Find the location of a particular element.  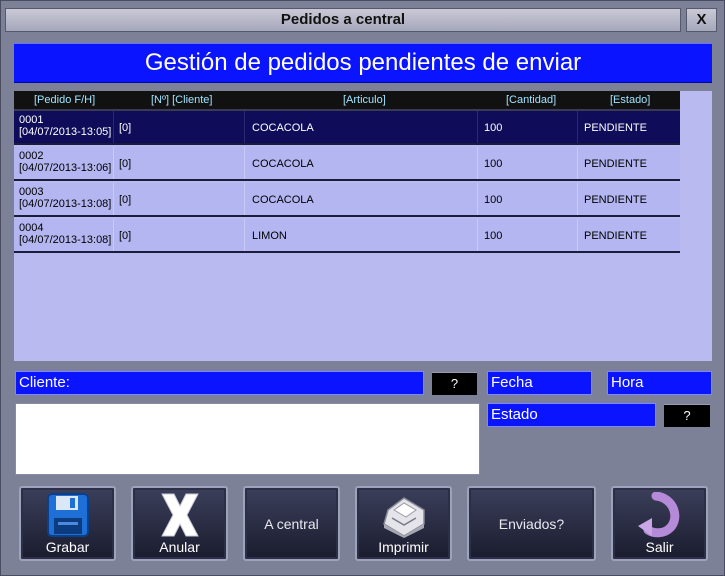

a-central-button: A central is located at coordinates (291, 523).